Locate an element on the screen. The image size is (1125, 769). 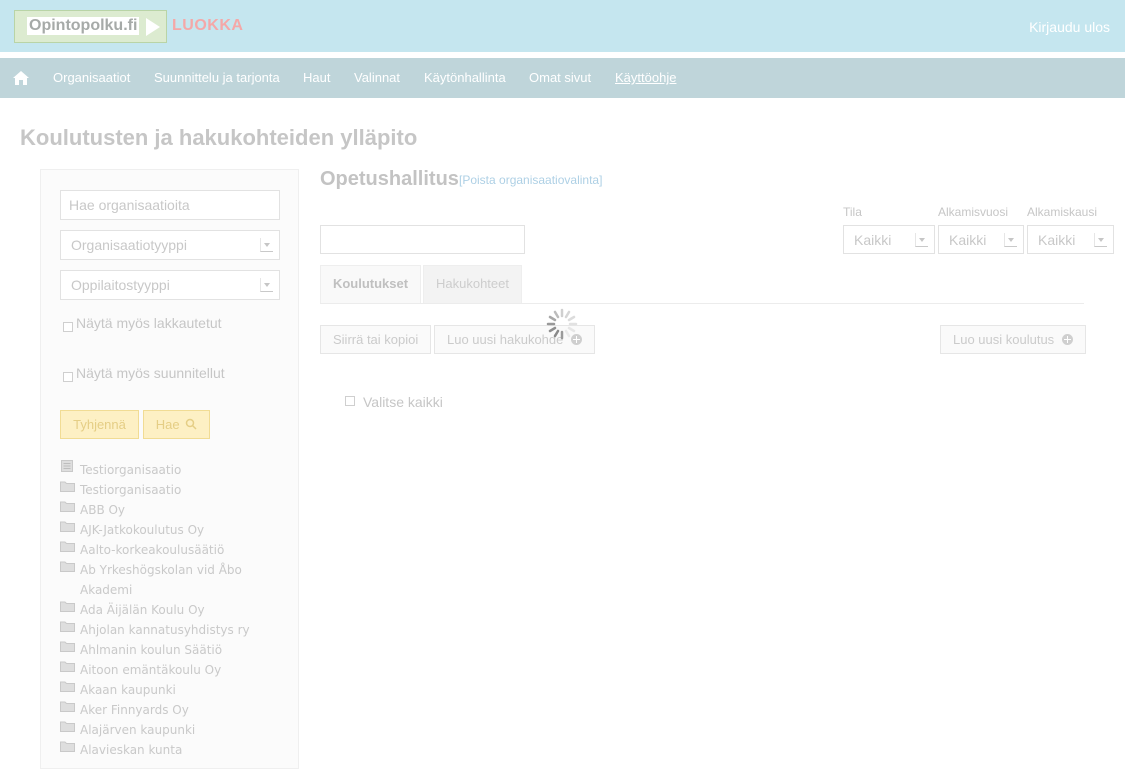
move-copy-button: Siirrä tai kopioi is located at coordinates (376, 339).